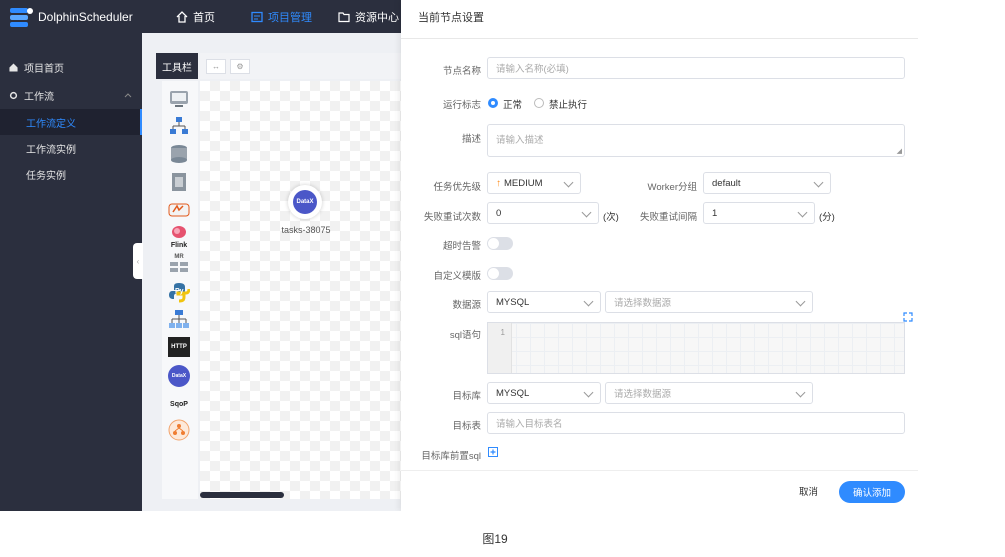 The image size is (1005, 557). I want to click on python-label: Py, so click(179, 291).